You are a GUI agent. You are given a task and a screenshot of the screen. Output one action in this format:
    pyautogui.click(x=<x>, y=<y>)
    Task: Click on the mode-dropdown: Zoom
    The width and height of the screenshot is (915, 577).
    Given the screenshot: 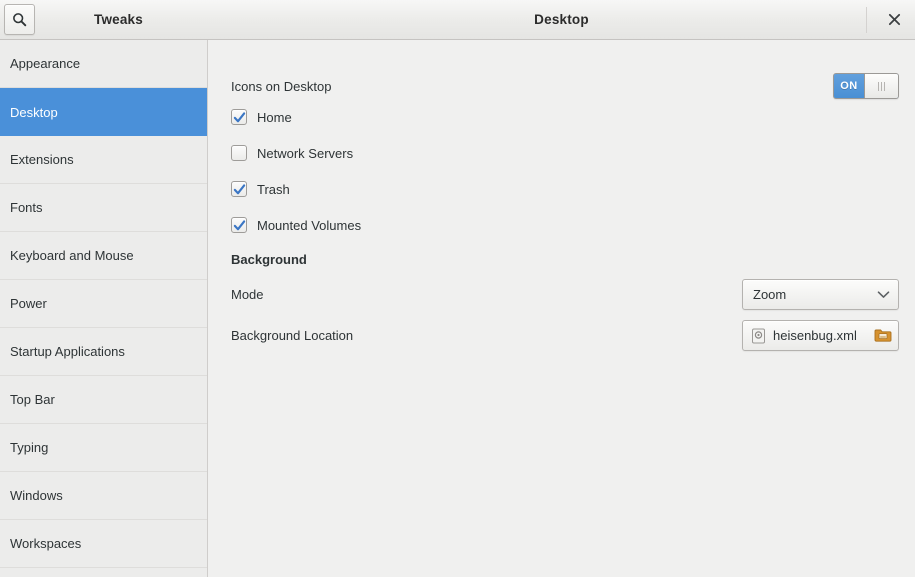 What is the action you would take?
    pyautogui.click(x=820, y=294)
    